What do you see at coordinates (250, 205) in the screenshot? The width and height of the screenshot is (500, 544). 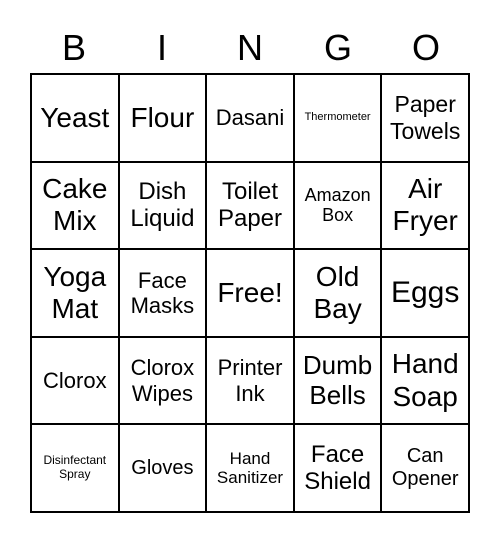 I see `bingo-cell: Toilet Paper` at bounding box center [250, 205].